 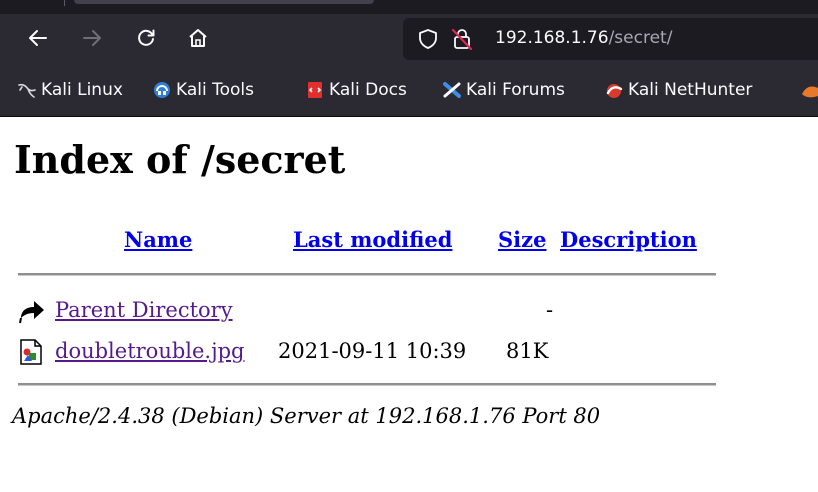 What do you see at coordinates (367, 384) in the screenshot?
I see `footer-divider` at bounding box center [367, 384].